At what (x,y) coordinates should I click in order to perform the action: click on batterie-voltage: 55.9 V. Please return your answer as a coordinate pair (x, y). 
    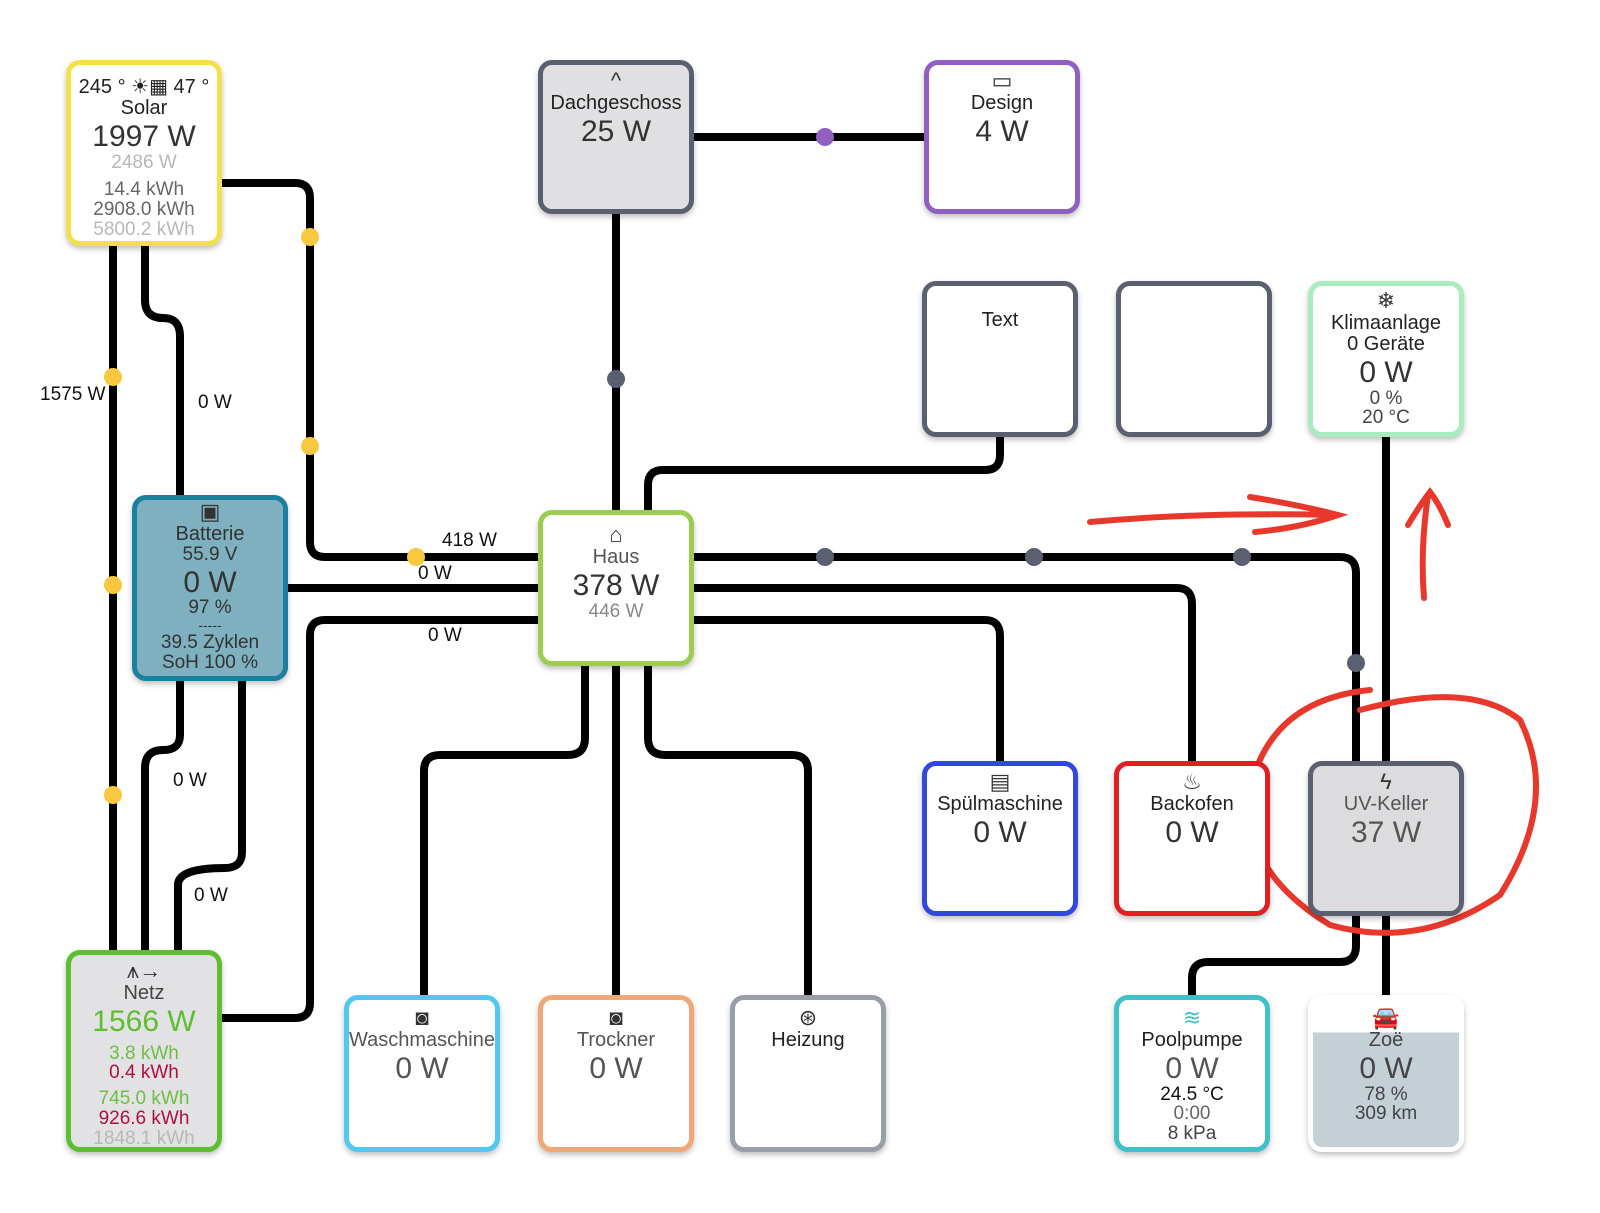
    Looking at the image, I should click on (210, 554).